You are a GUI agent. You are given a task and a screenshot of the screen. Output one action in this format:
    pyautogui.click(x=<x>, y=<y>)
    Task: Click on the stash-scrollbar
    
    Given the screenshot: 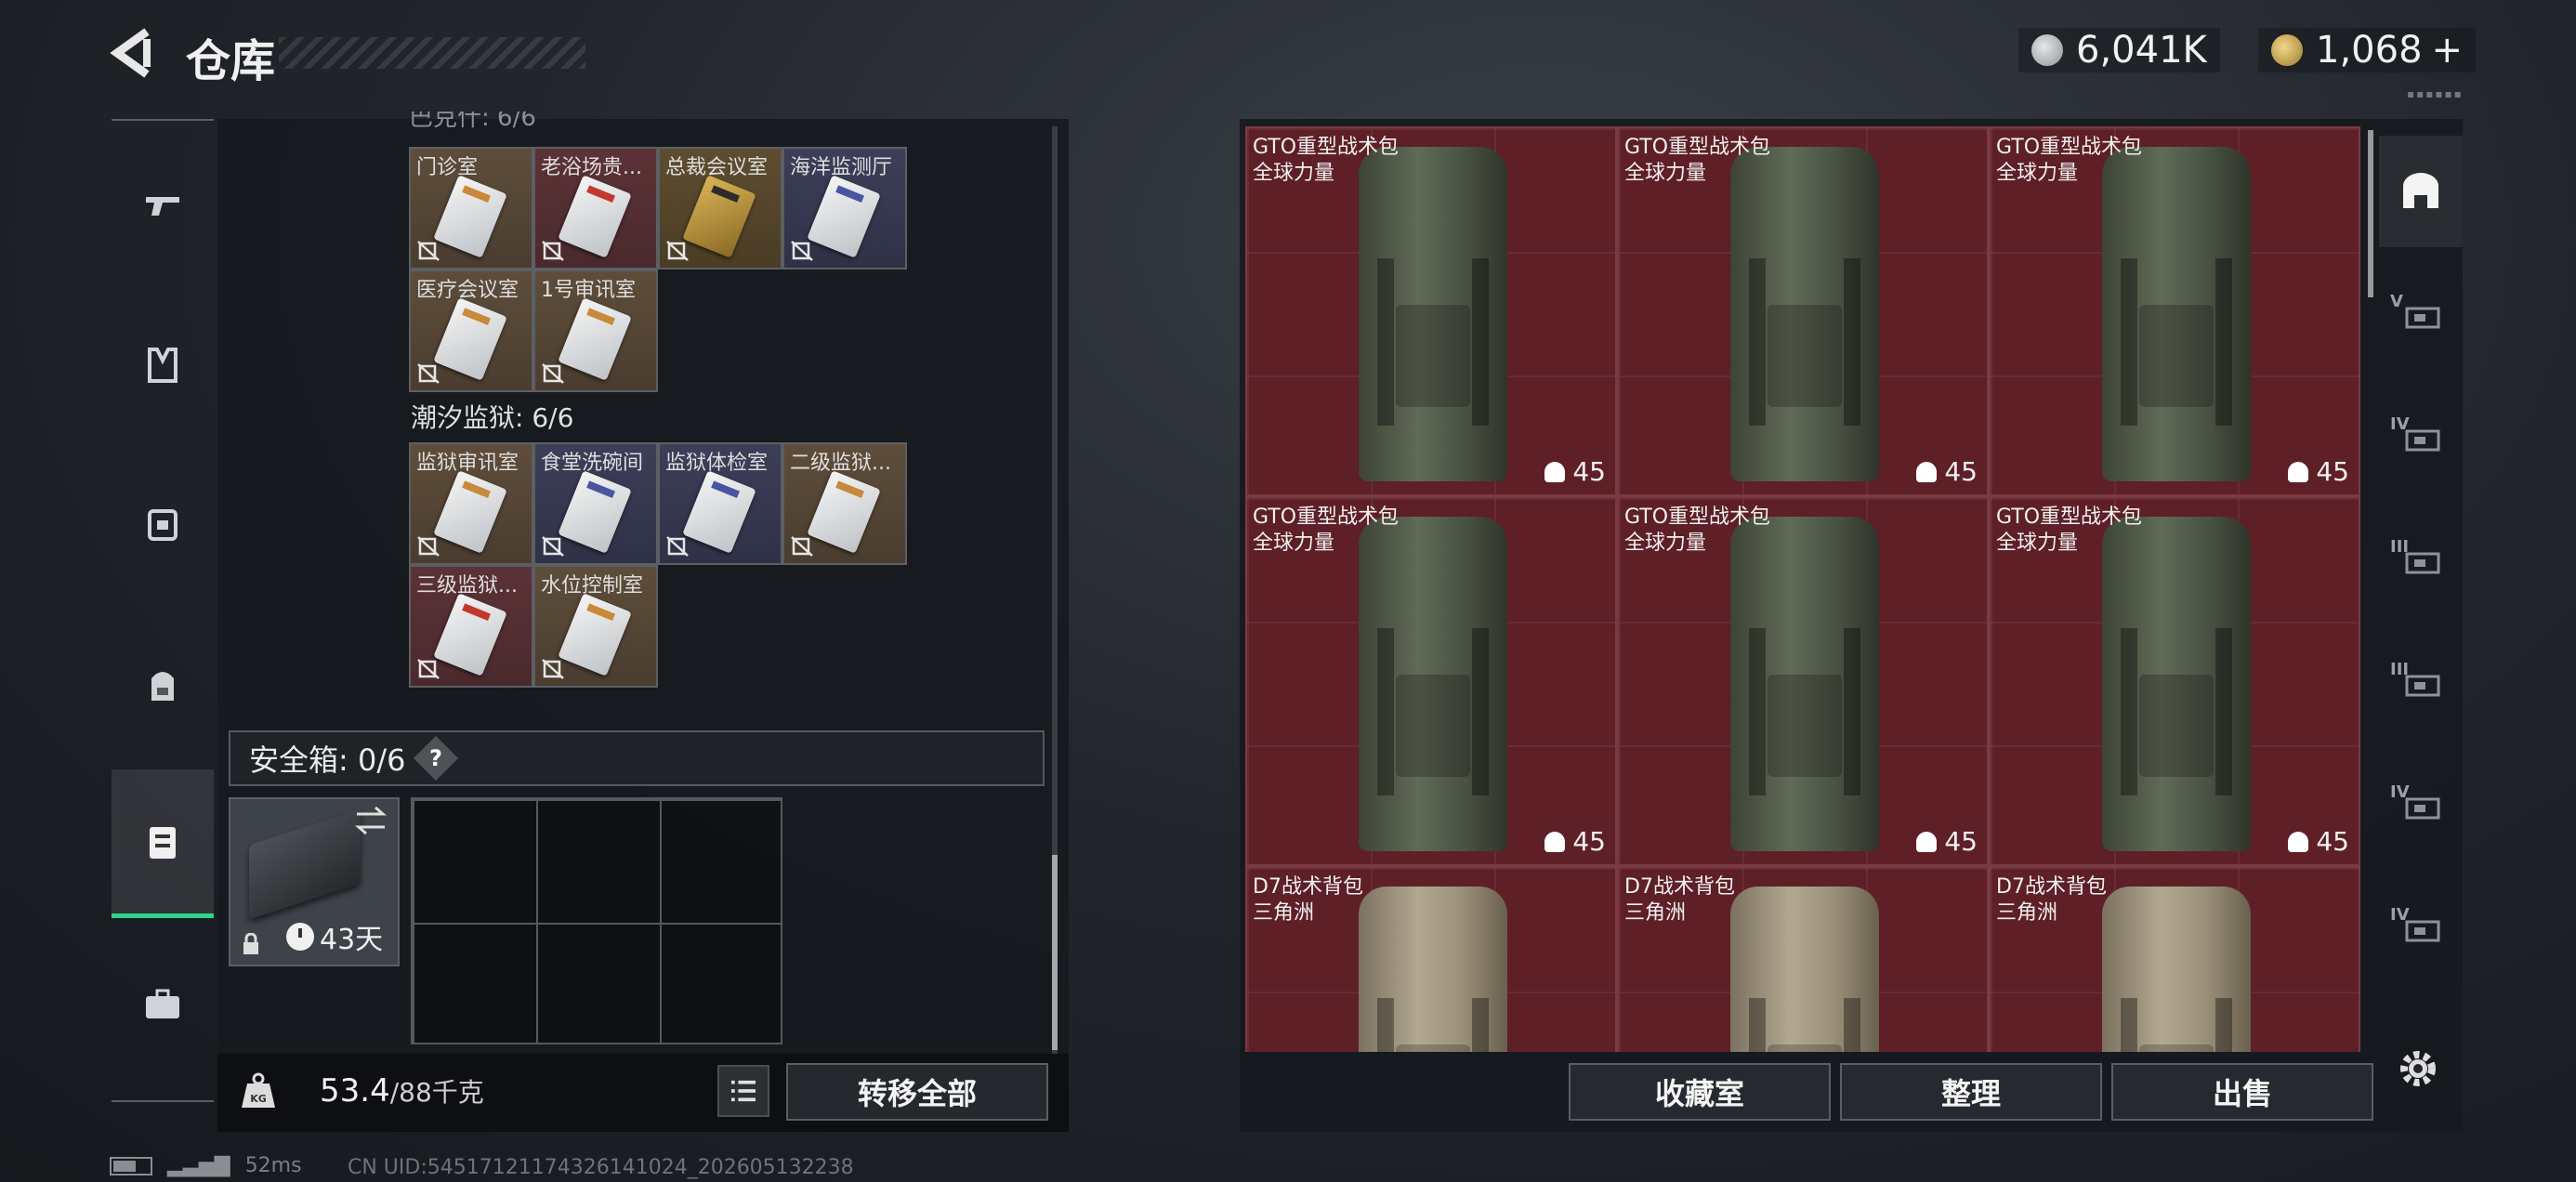 What is the action you would take?
    pyautogui.click(x=2370, y=213)
    